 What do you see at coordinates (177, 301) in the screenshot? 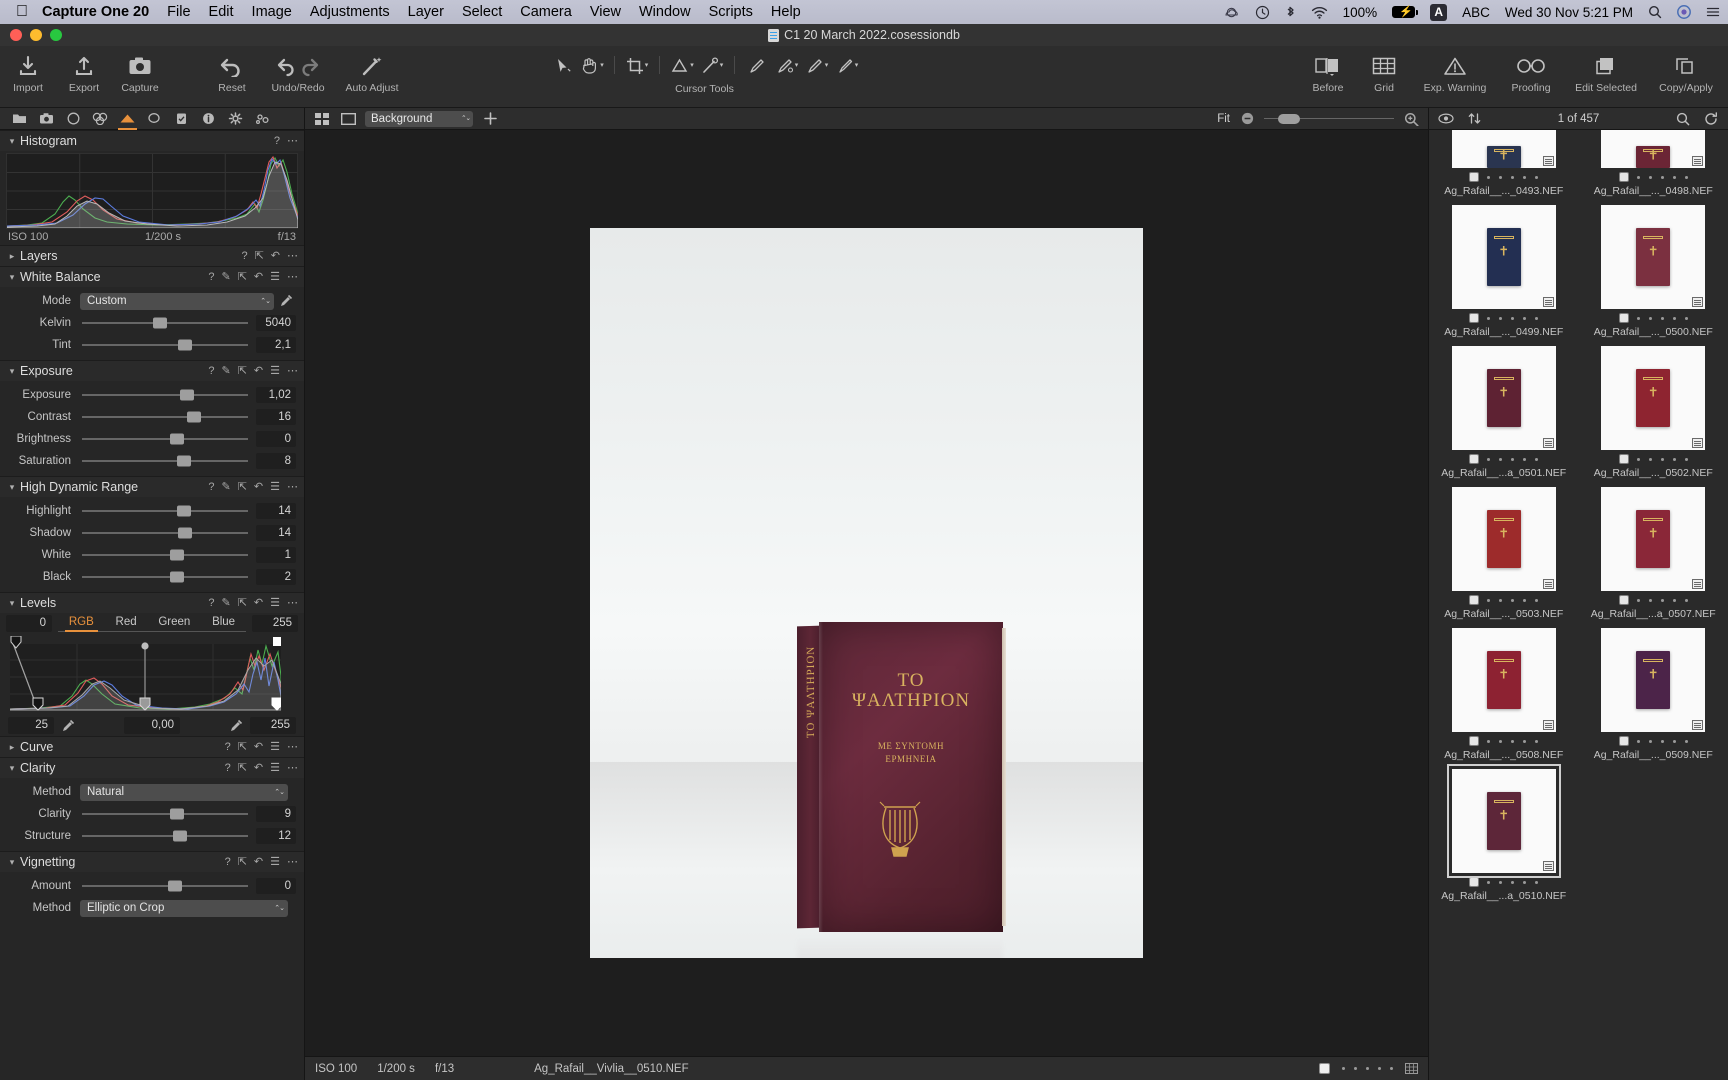
I see `wb-mode-select: Custom` at bounding box center [177, 301].